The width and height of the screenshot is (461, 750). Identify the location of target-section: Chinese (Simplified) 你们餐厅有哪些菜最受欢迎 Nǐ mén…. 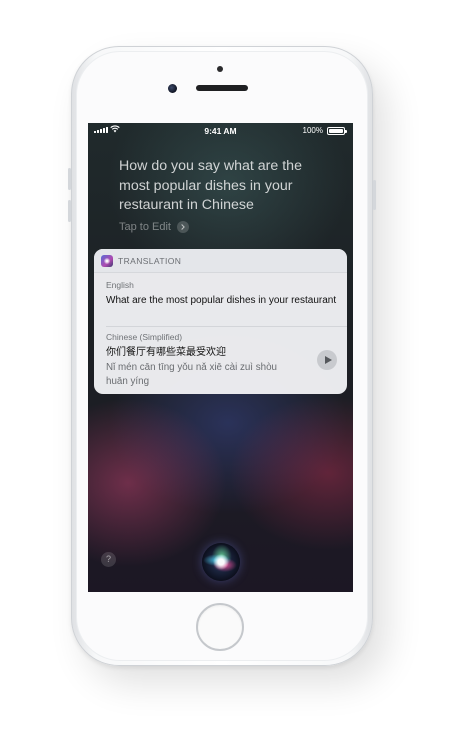
(222, 360).